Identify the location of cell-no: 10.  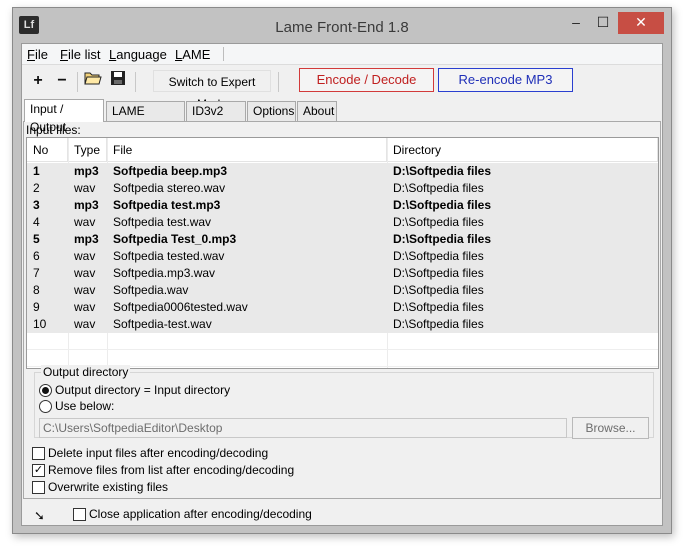
(40, 324).